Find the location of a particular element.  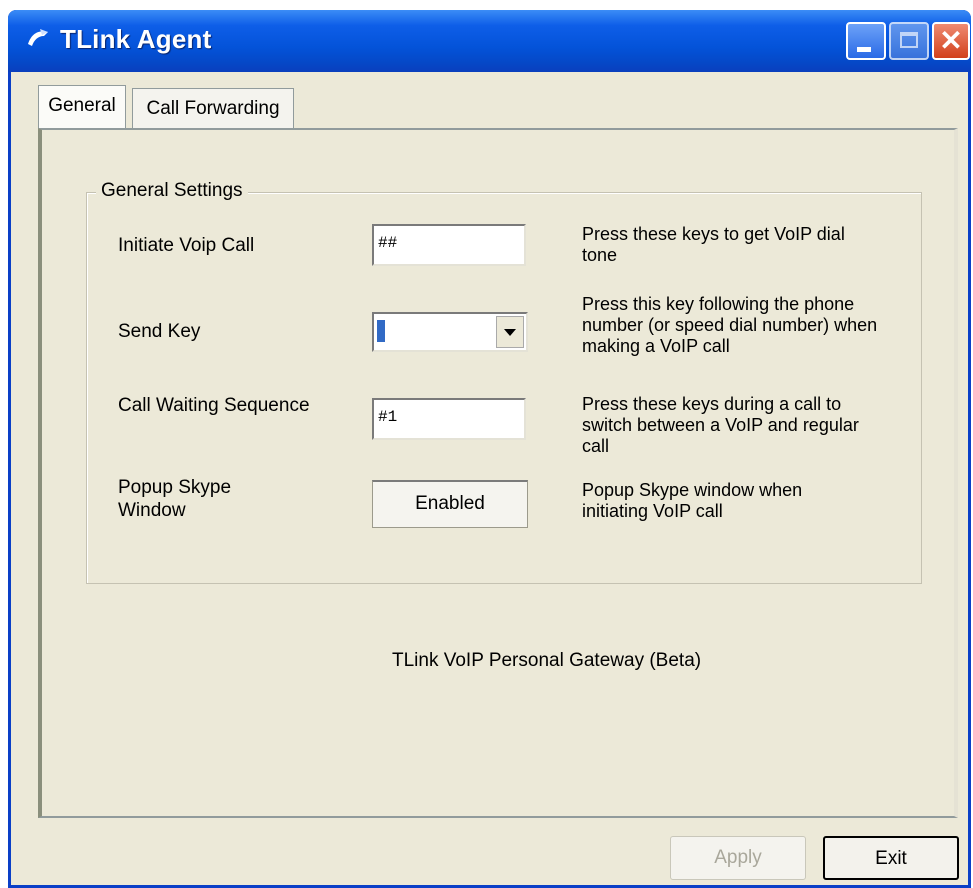

tab-general: General is located at coordinates (82, 106).